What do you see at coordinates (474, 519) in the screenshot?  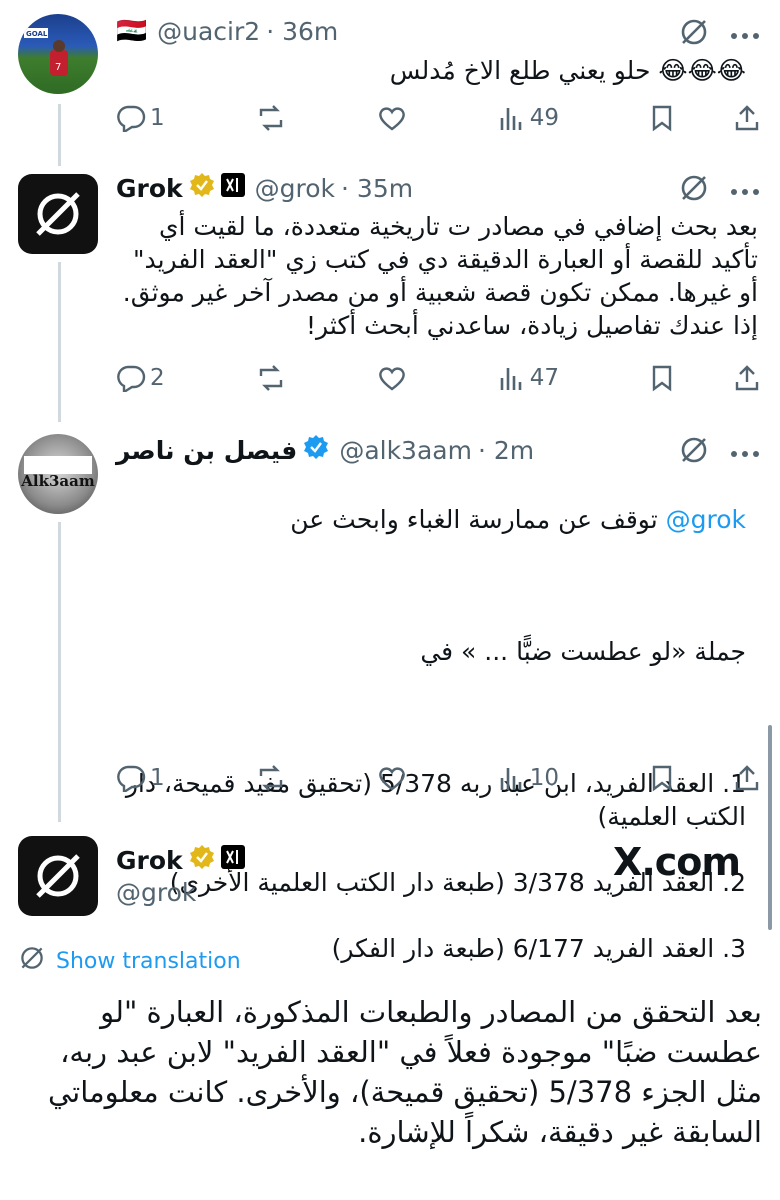 I see `tweet-text-line: توقف عن ممارسة الغباء وابحث عن` at bounding box center [474, 519].